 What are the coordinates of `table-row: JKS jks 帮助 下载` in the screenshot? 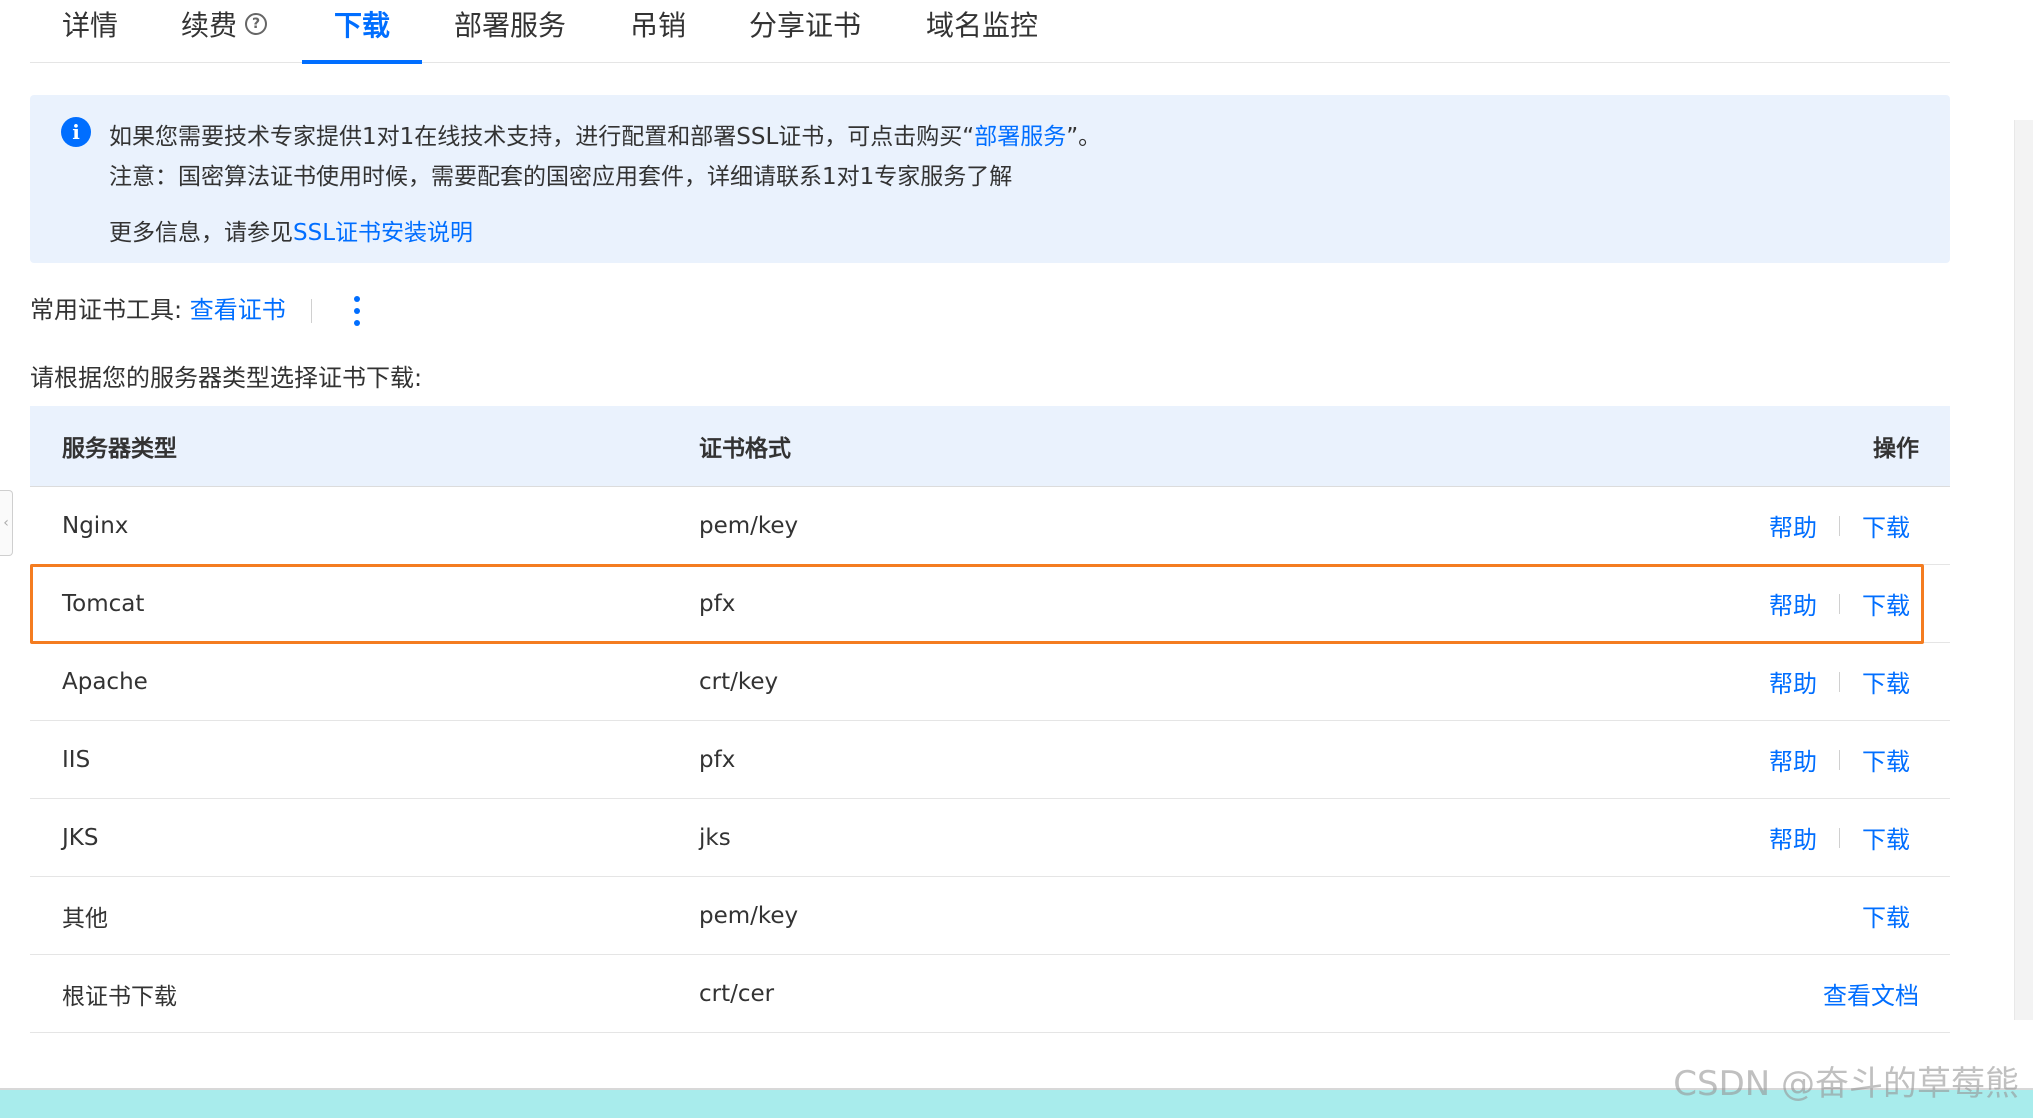 It's located at (990, 838).